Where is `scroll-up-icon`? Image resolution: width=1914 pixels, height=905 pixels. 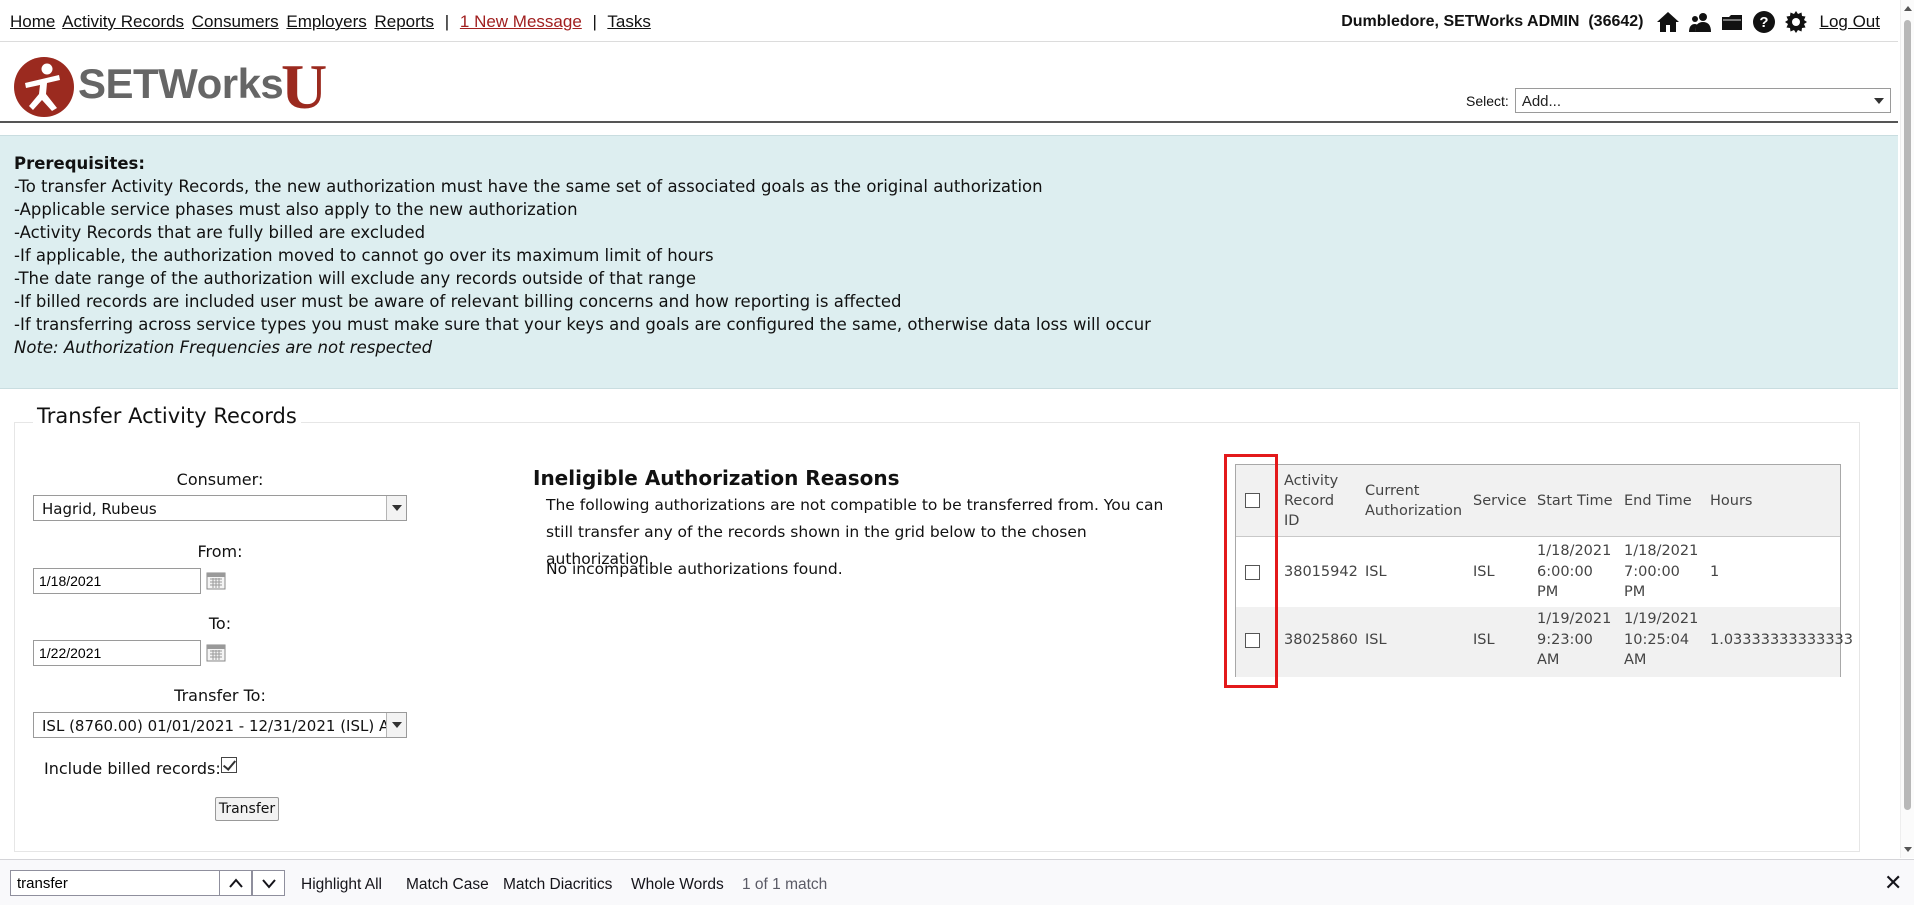 scroll-up-icon is located at coordinates (1908, 8).